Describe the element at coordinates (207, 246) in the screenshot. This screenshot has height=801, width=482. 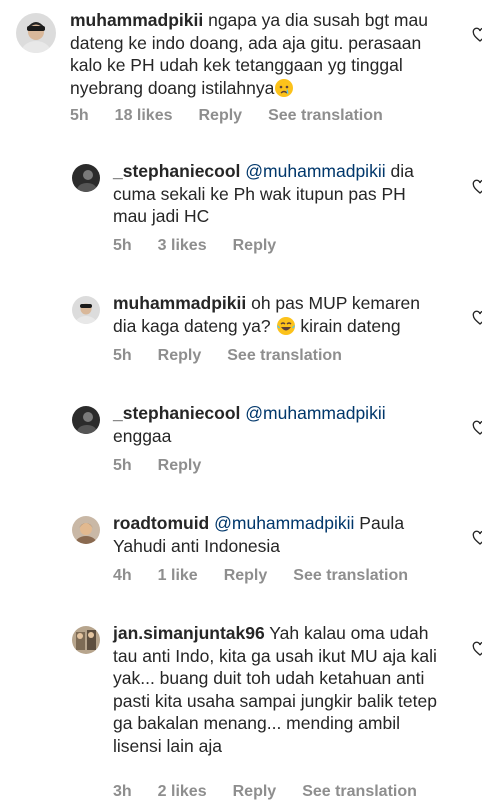
I see `comment-meta: 5h 3 likes Reply` at that location.